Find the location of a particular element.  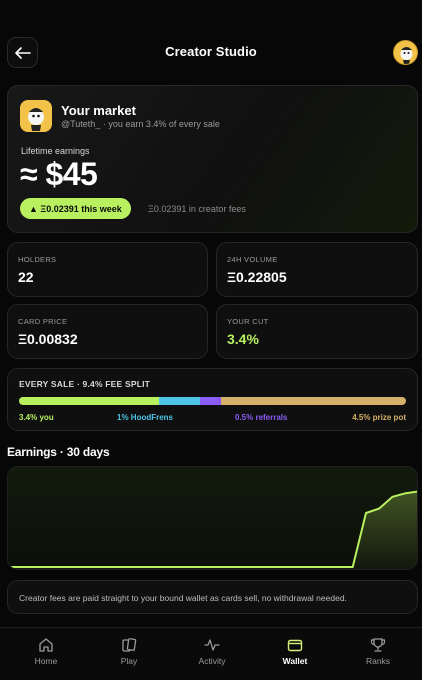

tab-wallet: Wallet is located at coordinates (295, 654).